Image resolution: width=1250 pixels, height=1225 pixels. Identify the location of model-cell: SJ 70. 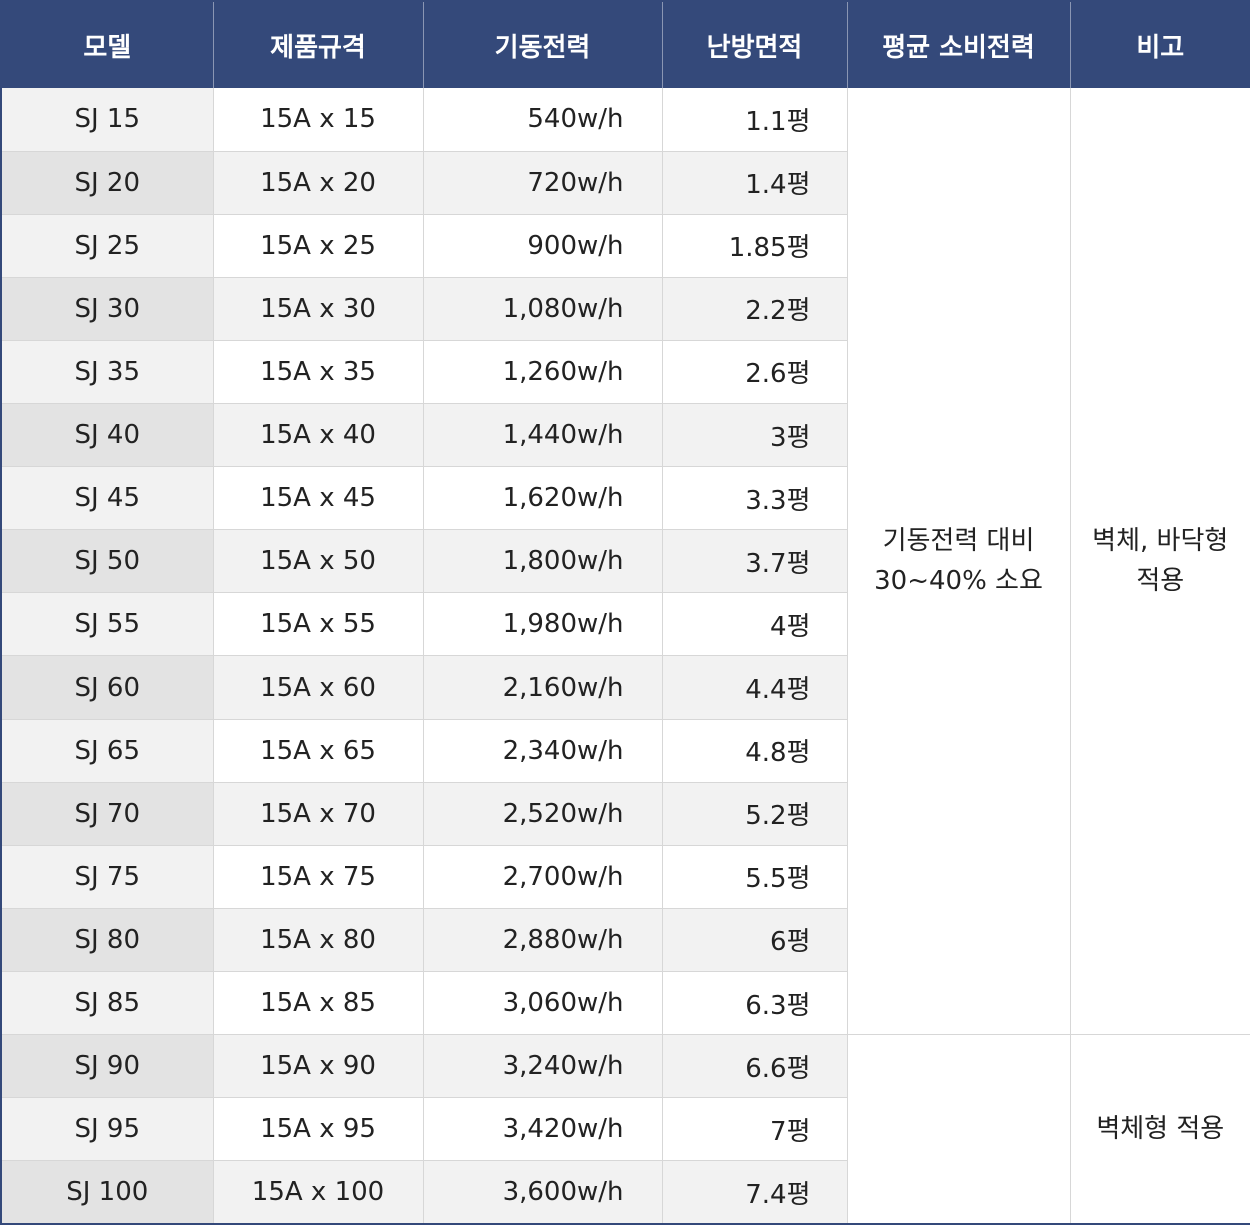
(107, 814).